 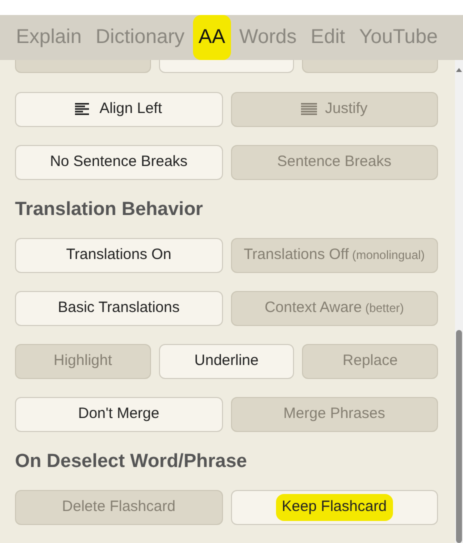 I want to click on option-button: Translations Off (monolingual), so click(x=334, y=255).